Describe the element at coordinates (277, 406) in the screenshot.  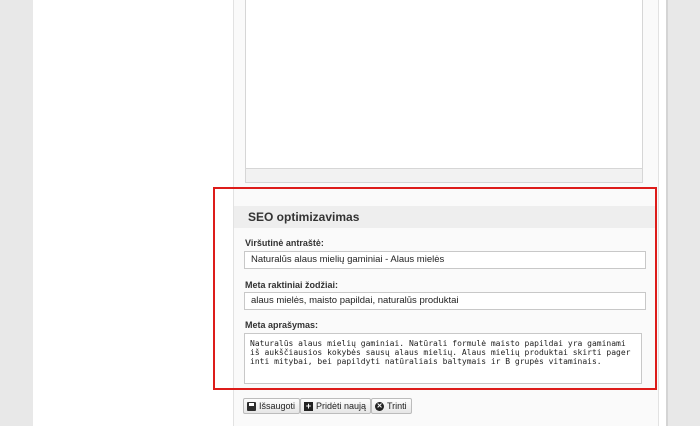
I see `save-button-label: Išsaugoti` at that location.